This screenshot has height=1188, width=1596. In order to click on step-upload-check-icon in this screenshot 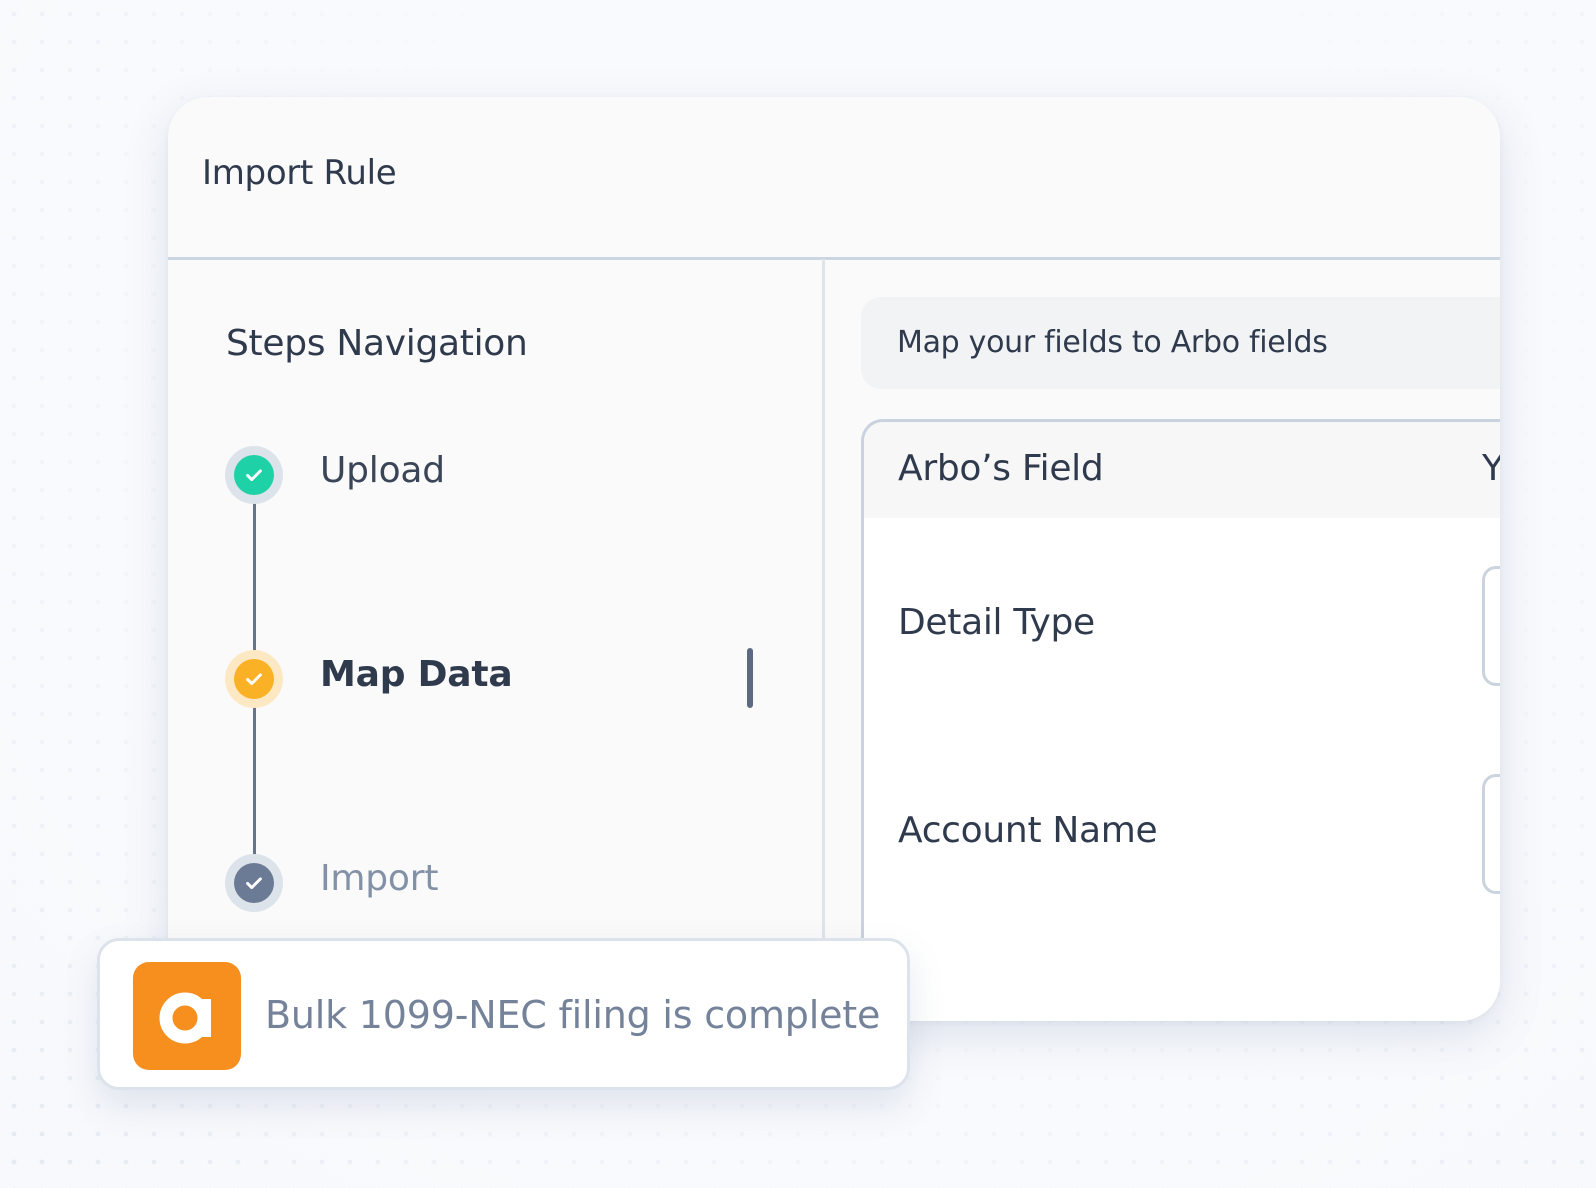, I will do `click(254, 475)`.